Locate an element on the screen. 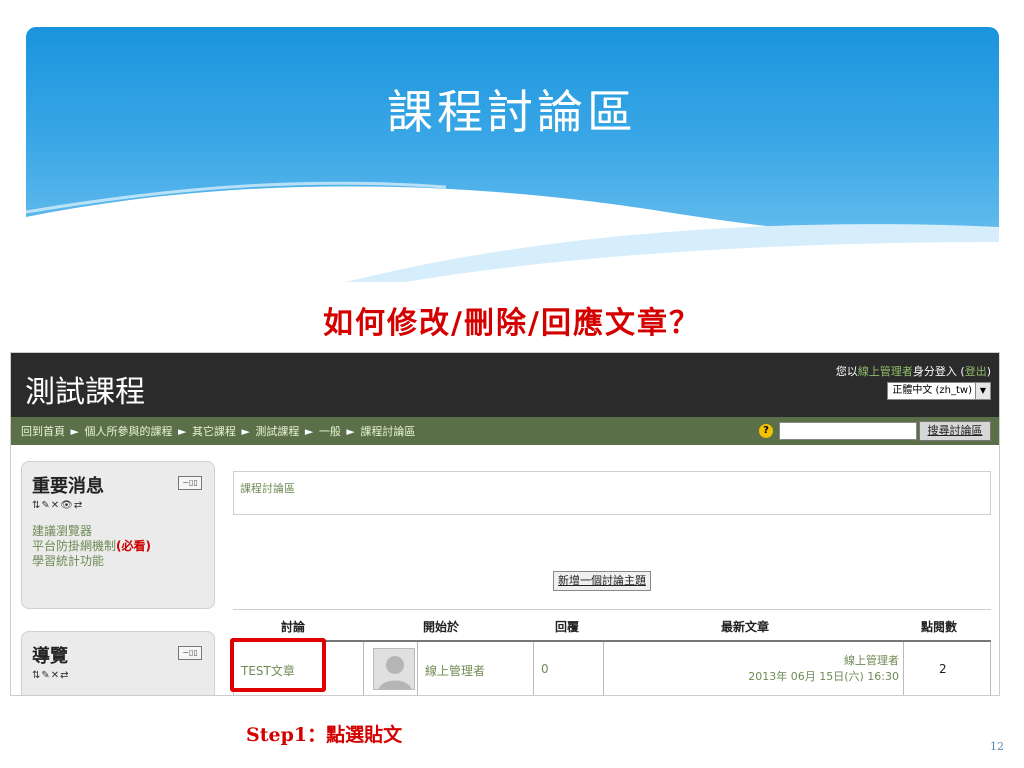  breadcrumb-home: 回到首頁 is located at coordinates (43, 431).